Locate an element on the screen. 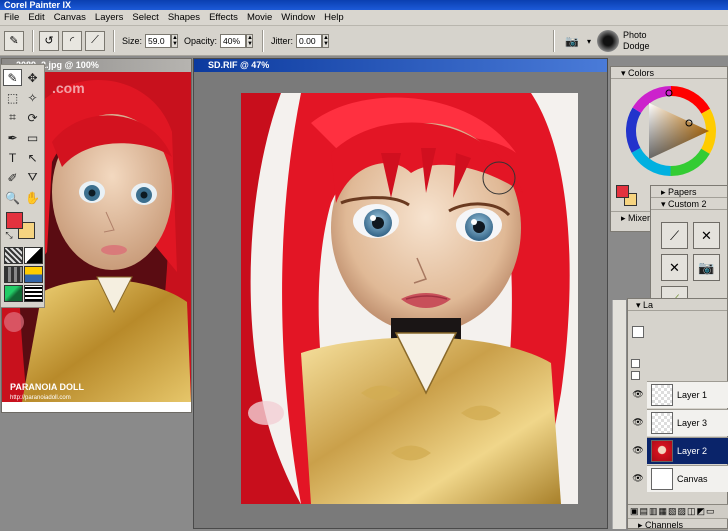  layers-panel-title: La is located at coordinates (648, 305).